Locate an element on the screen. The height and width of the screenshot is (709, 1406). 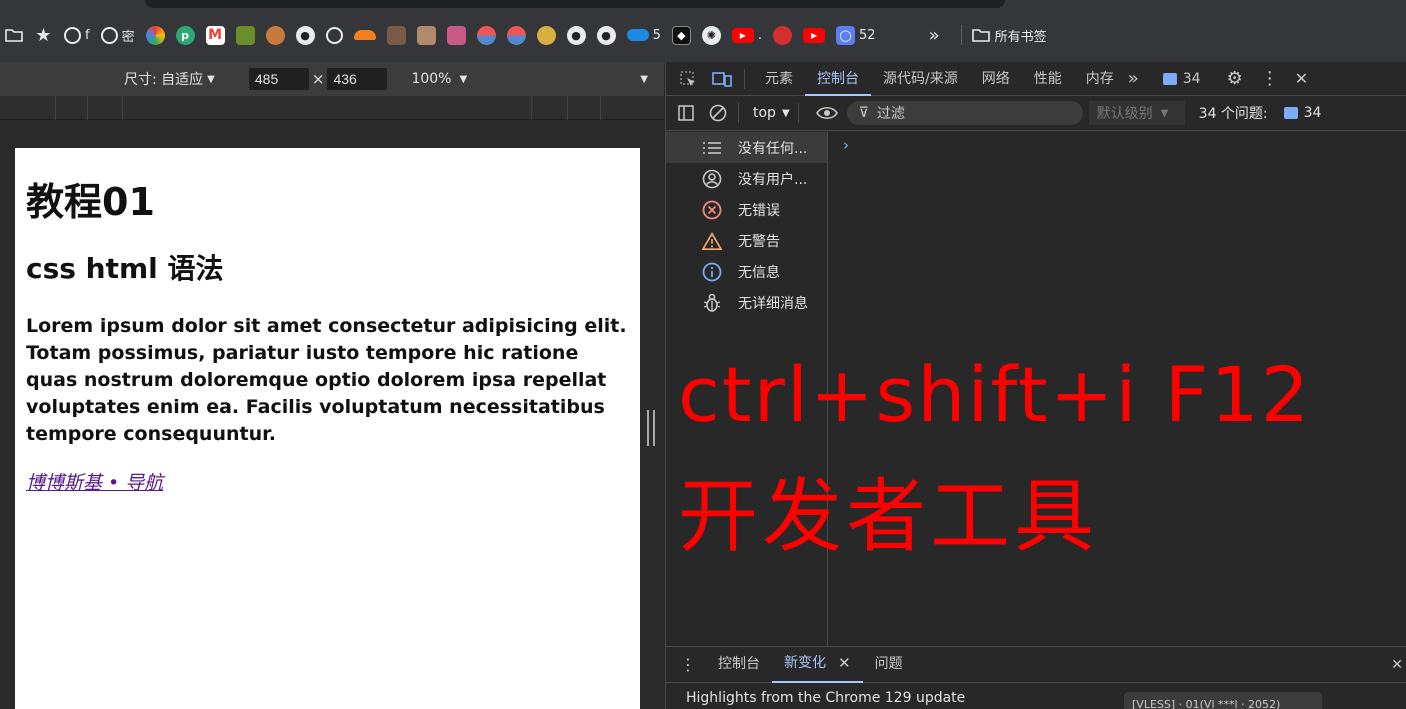
onedrive-icon is located at coordinates (637, 35).